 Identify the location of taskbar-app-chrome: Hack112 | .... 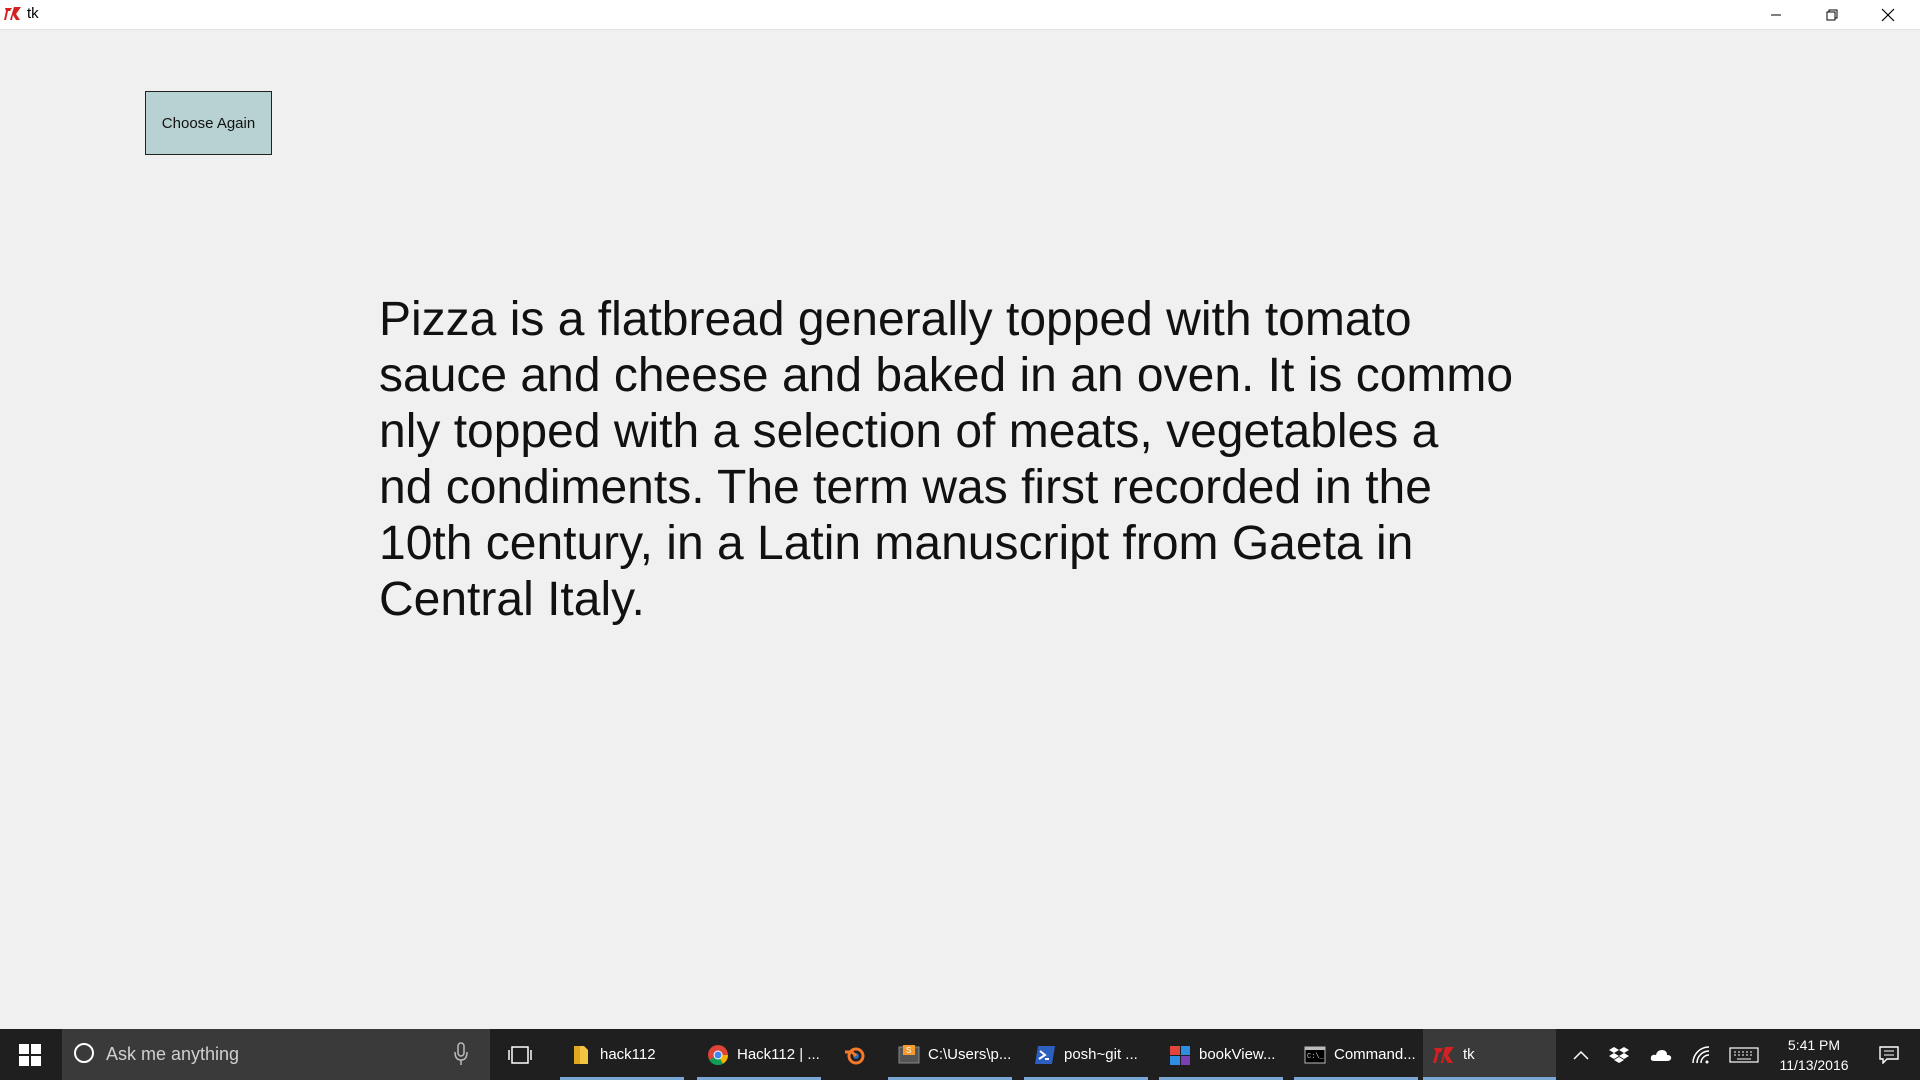
(759, 1054).